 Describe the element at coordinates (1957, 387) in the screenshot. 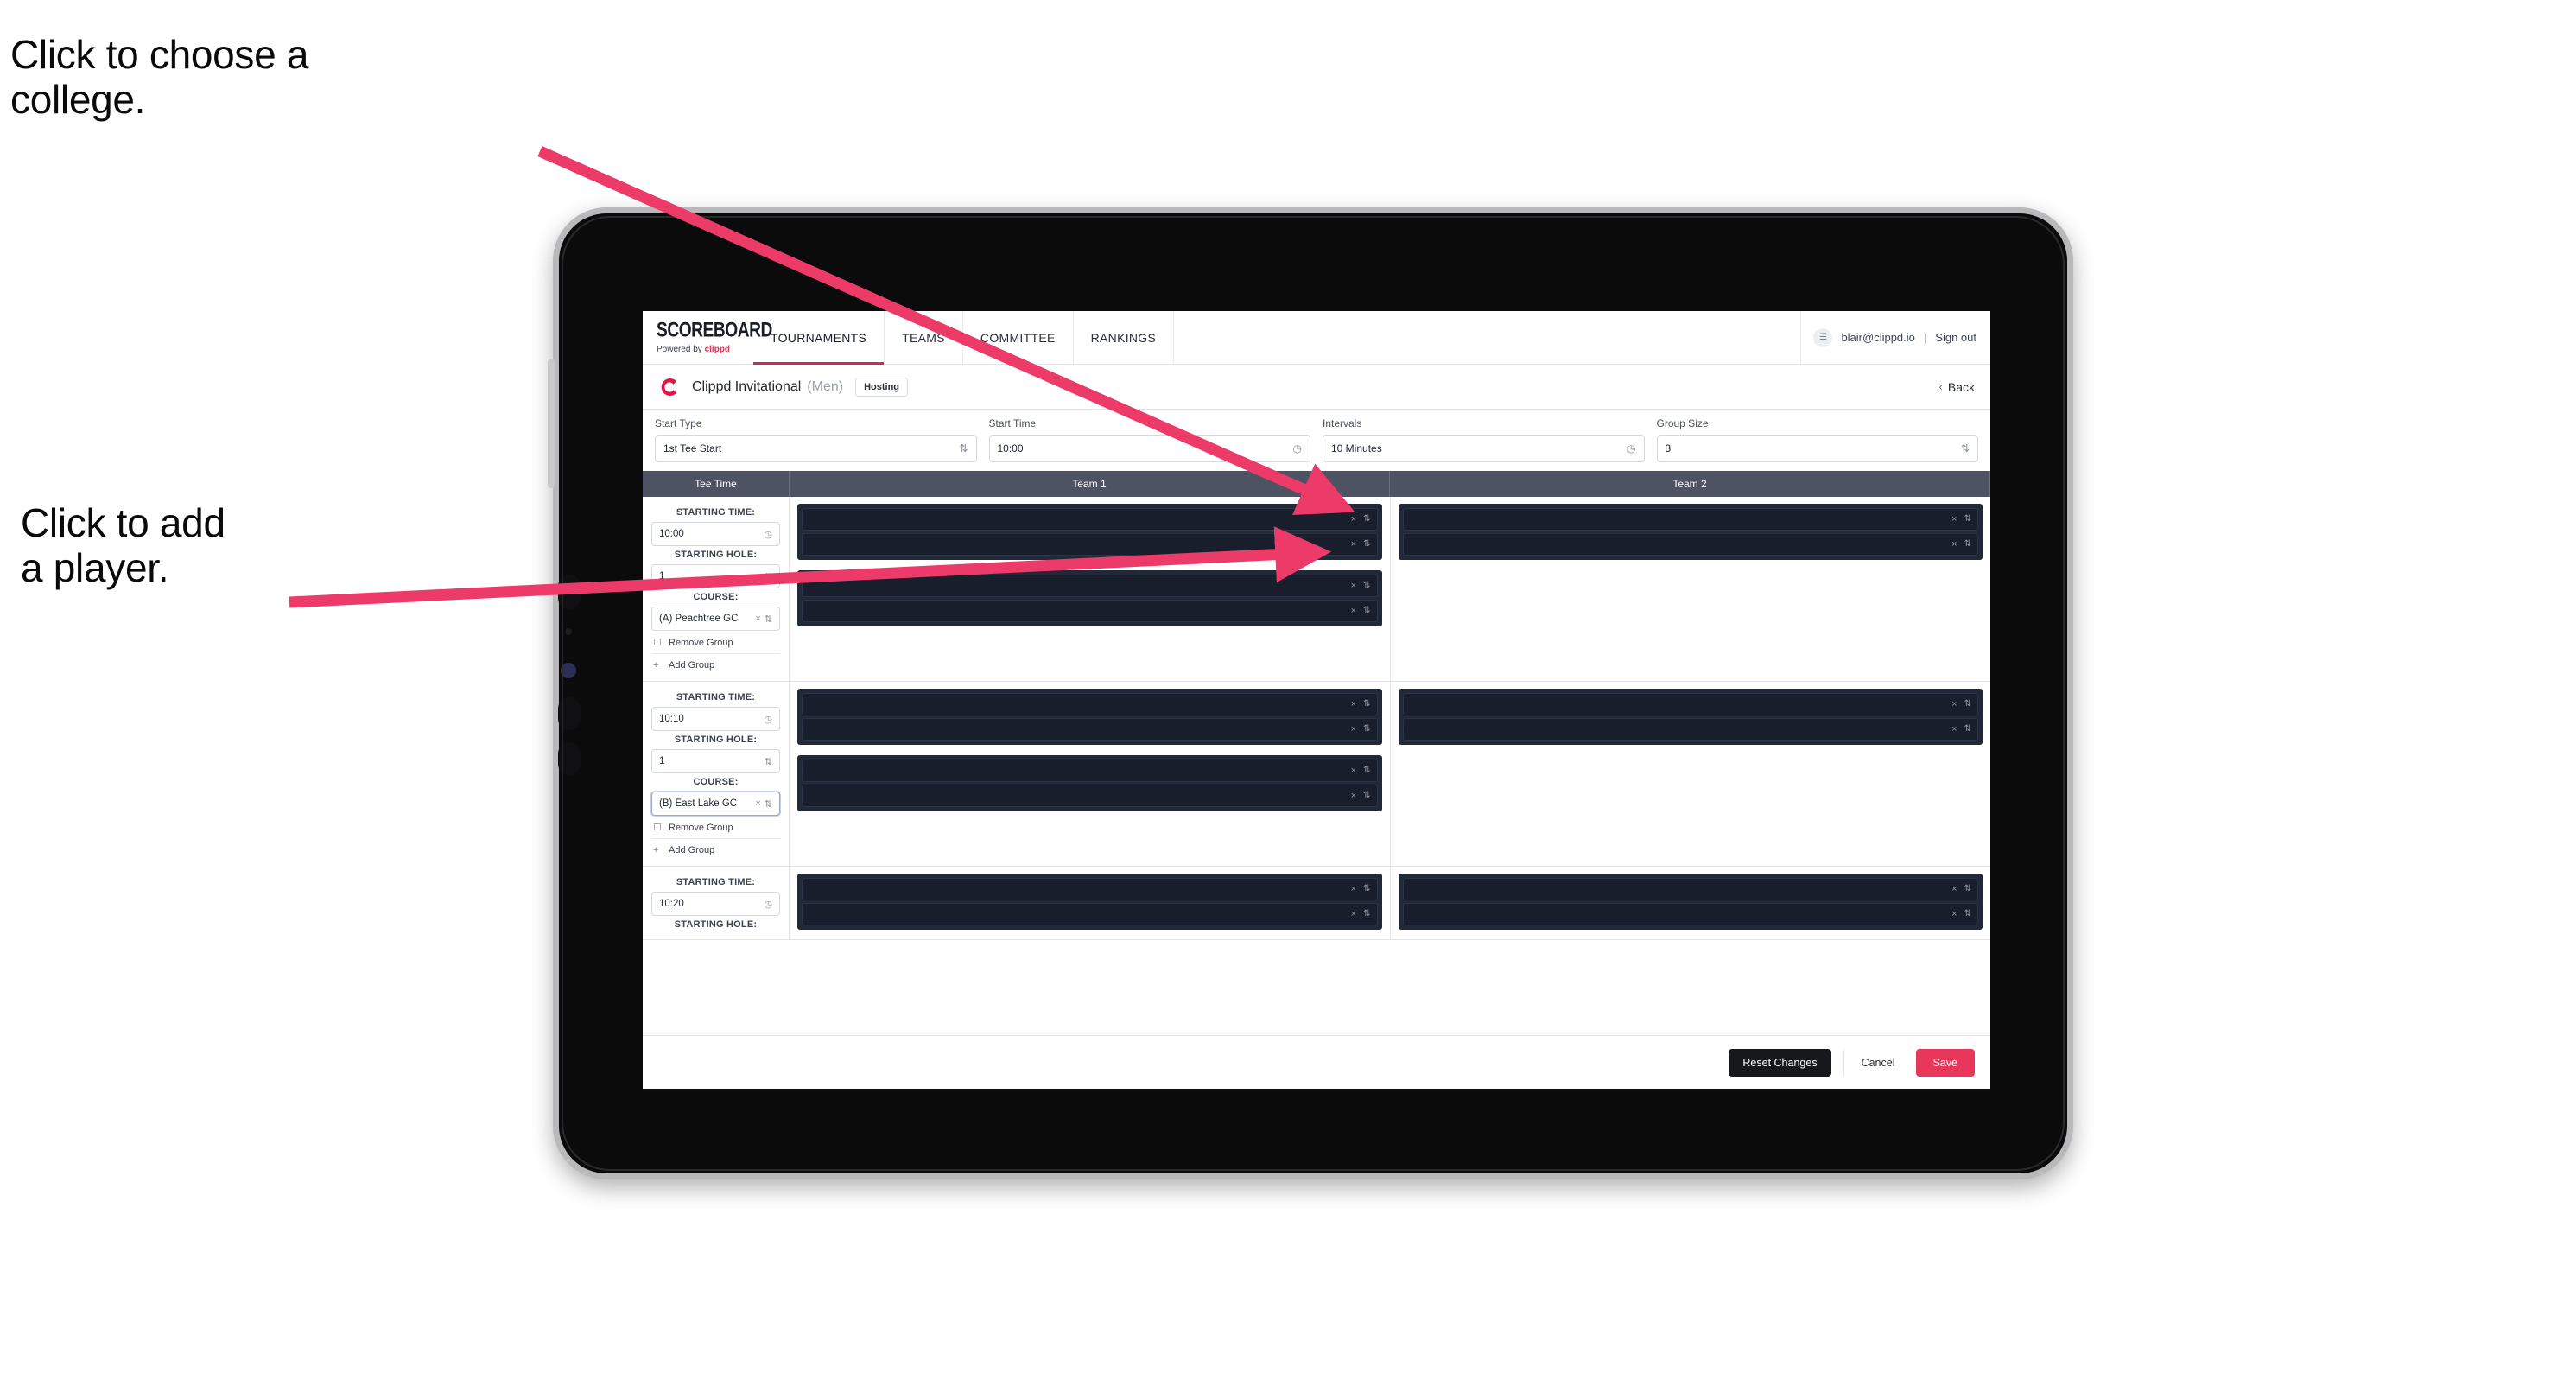

I see `back-button: ‹ Back` at that location.